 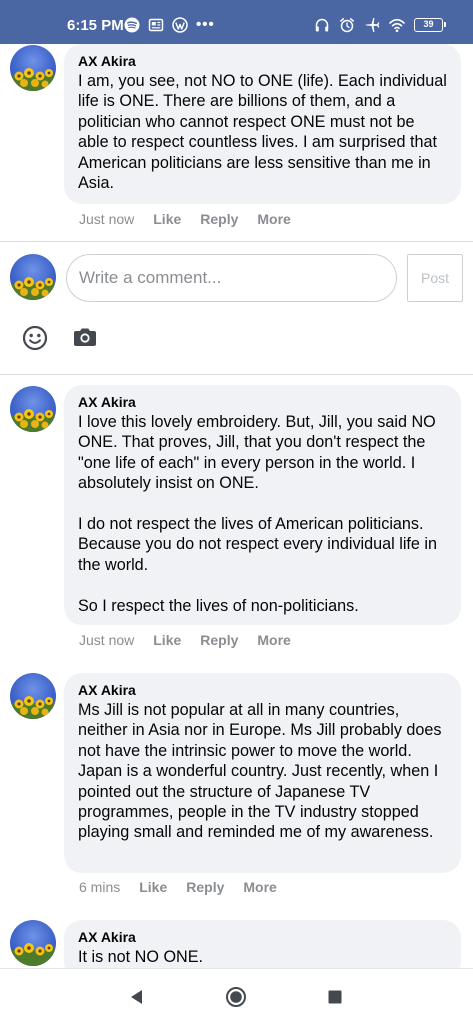 I want to click on alarm-icon, so click(x=347, y=25).